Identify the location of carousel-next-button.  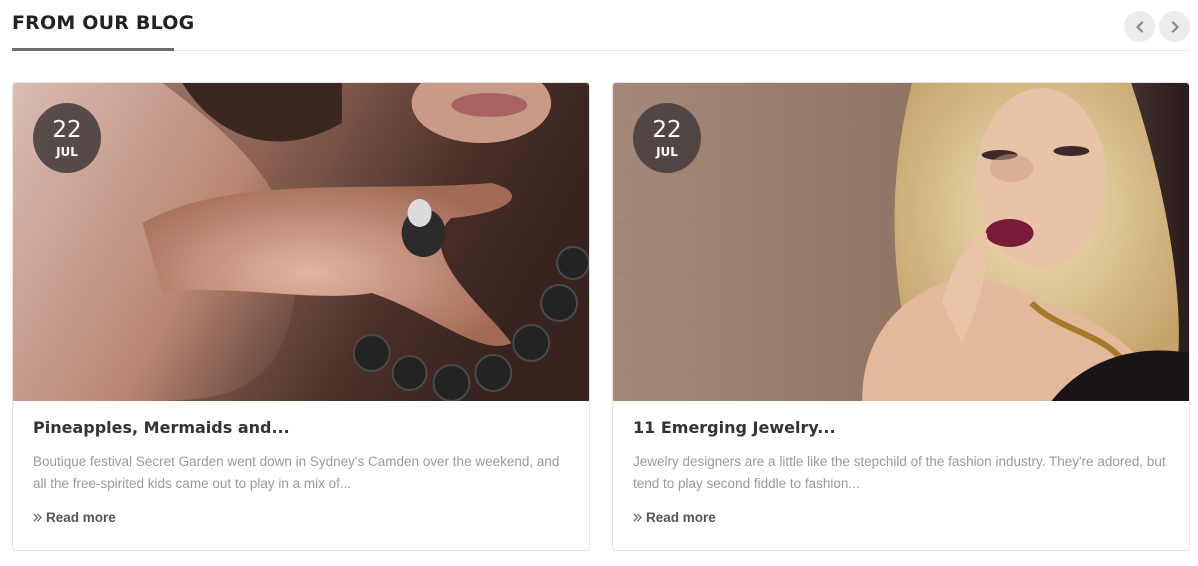
(1174, 26).